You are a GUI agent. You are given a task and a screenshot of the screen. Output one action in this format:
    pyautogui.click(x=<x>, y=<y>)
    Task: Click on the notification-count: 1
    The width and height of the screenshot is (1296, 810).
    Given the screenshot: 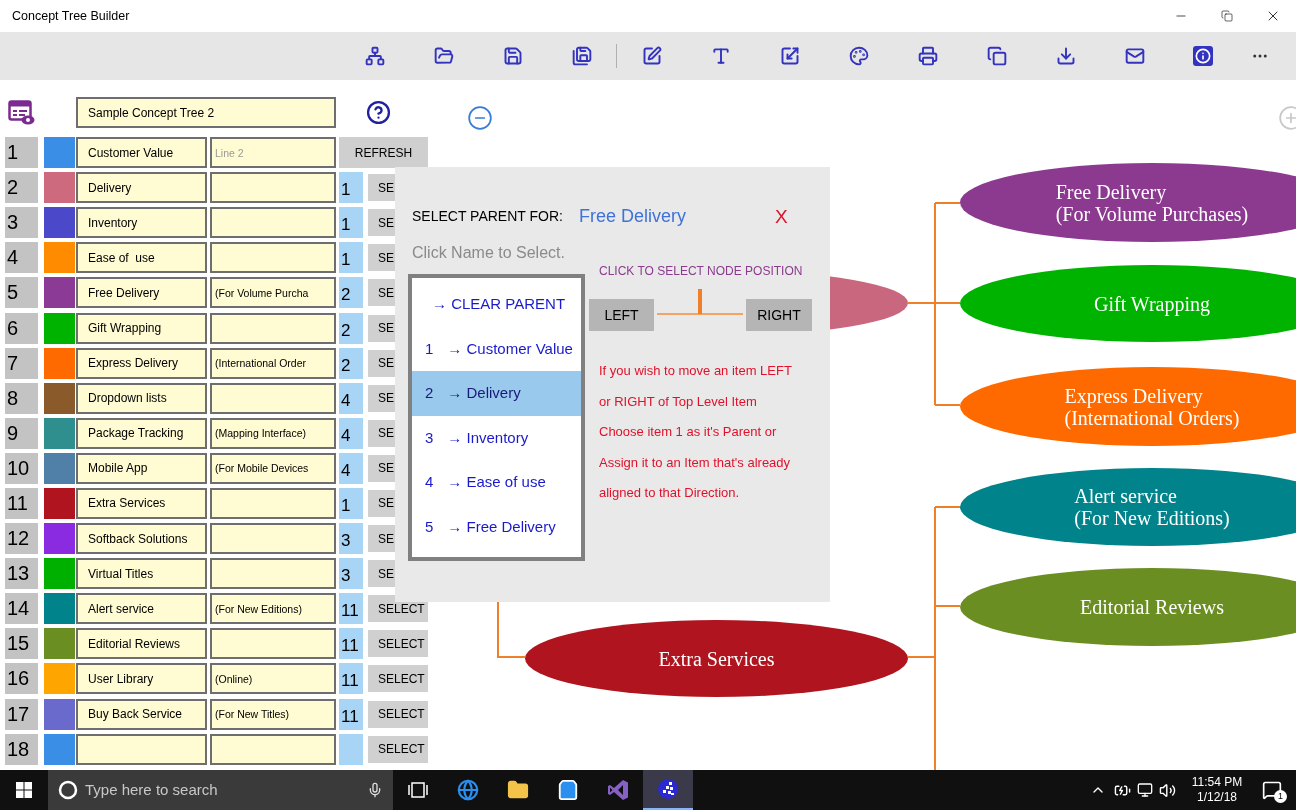 What is the action you would take?
    pyautogui.click(x=1280, y=796)
    